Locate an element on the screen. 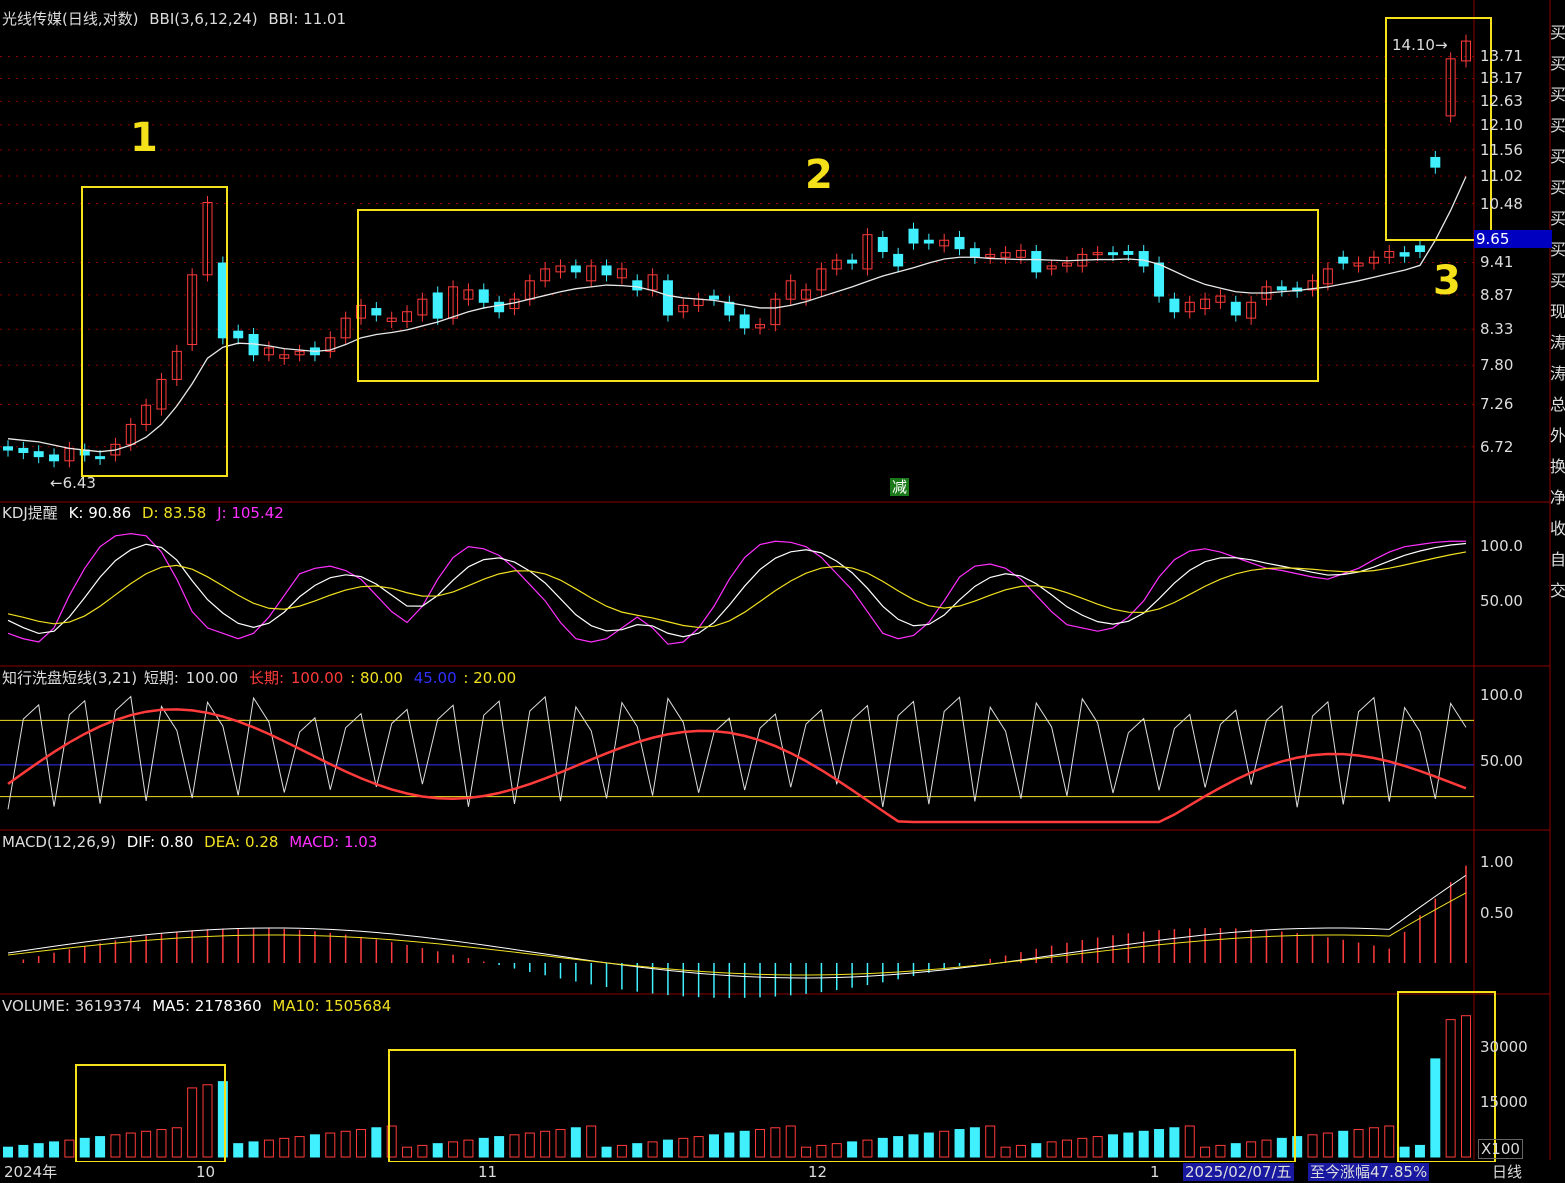 This screenshot has width=1565, height=1183. sidebar-label: 换 is located at coordinates (1557, 471).